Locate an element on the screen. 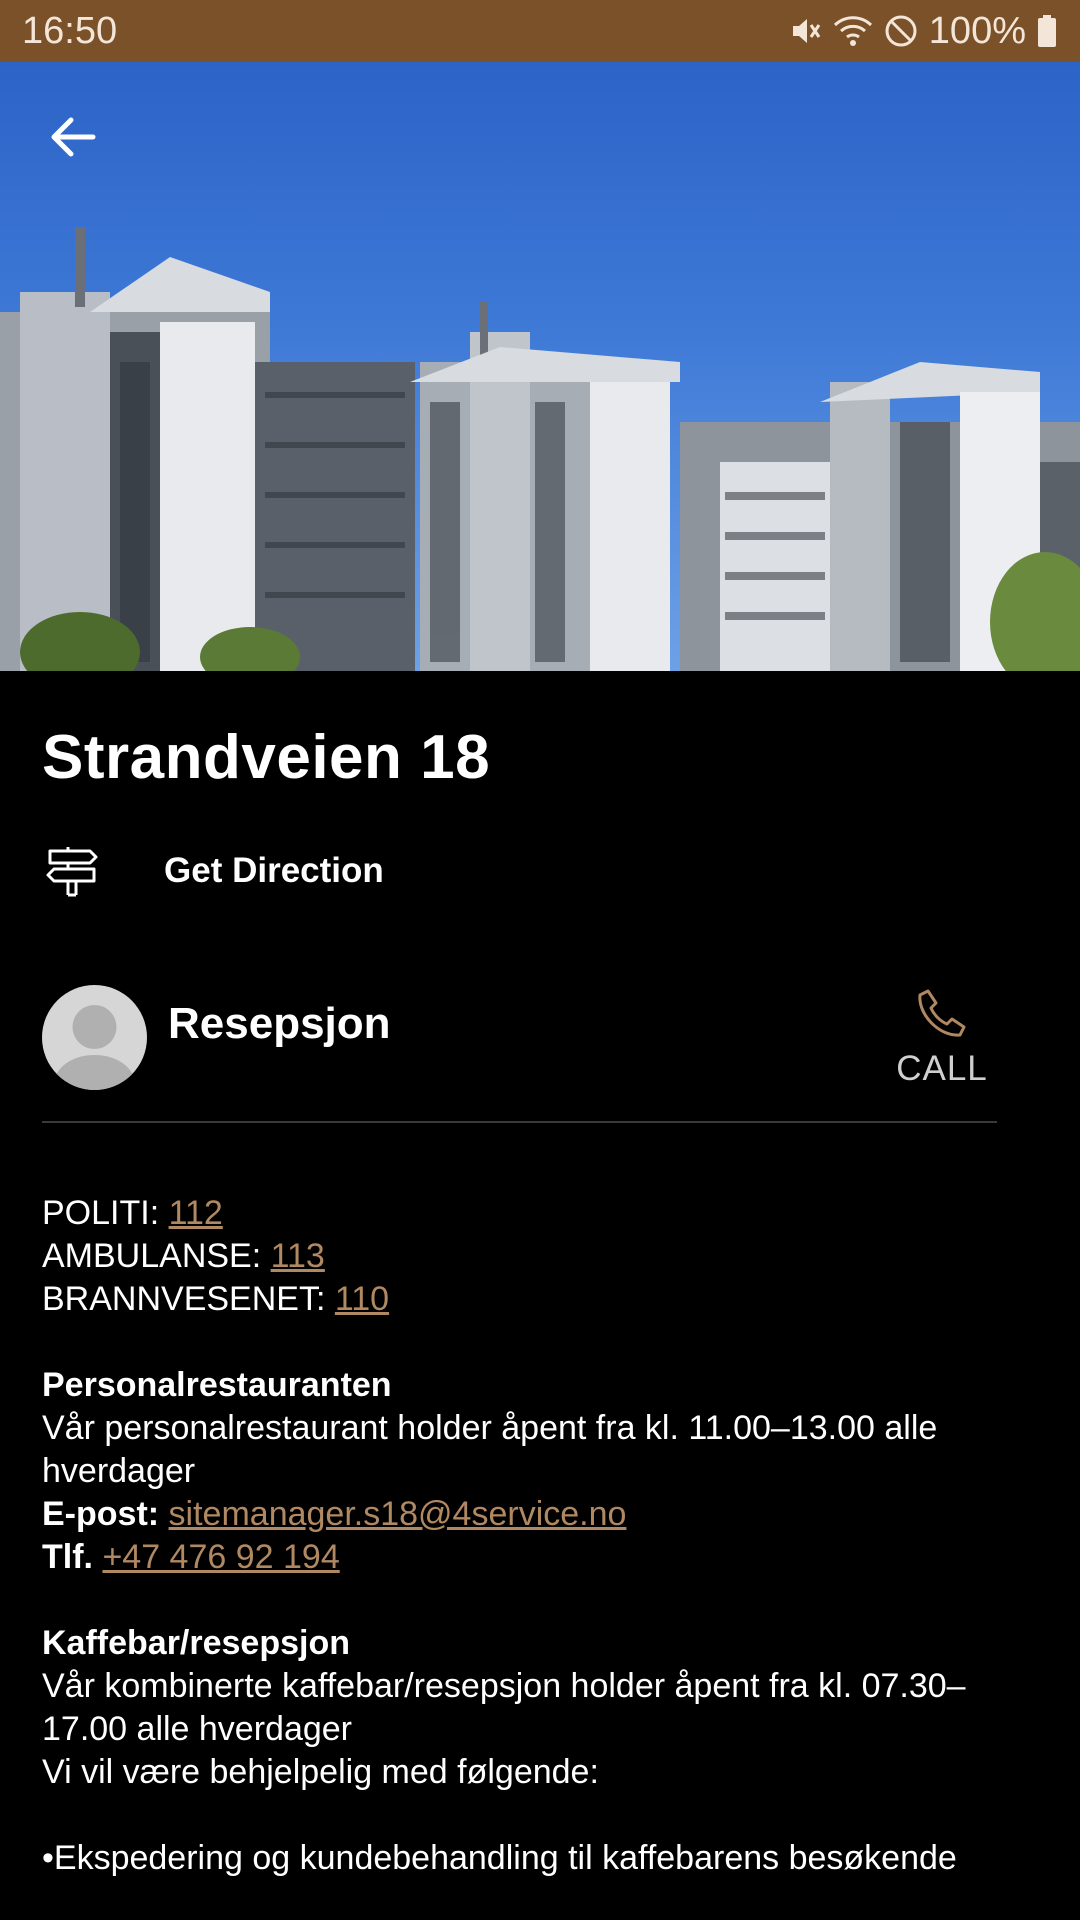  arrow-left-icon is located at coordinates (73, 137).